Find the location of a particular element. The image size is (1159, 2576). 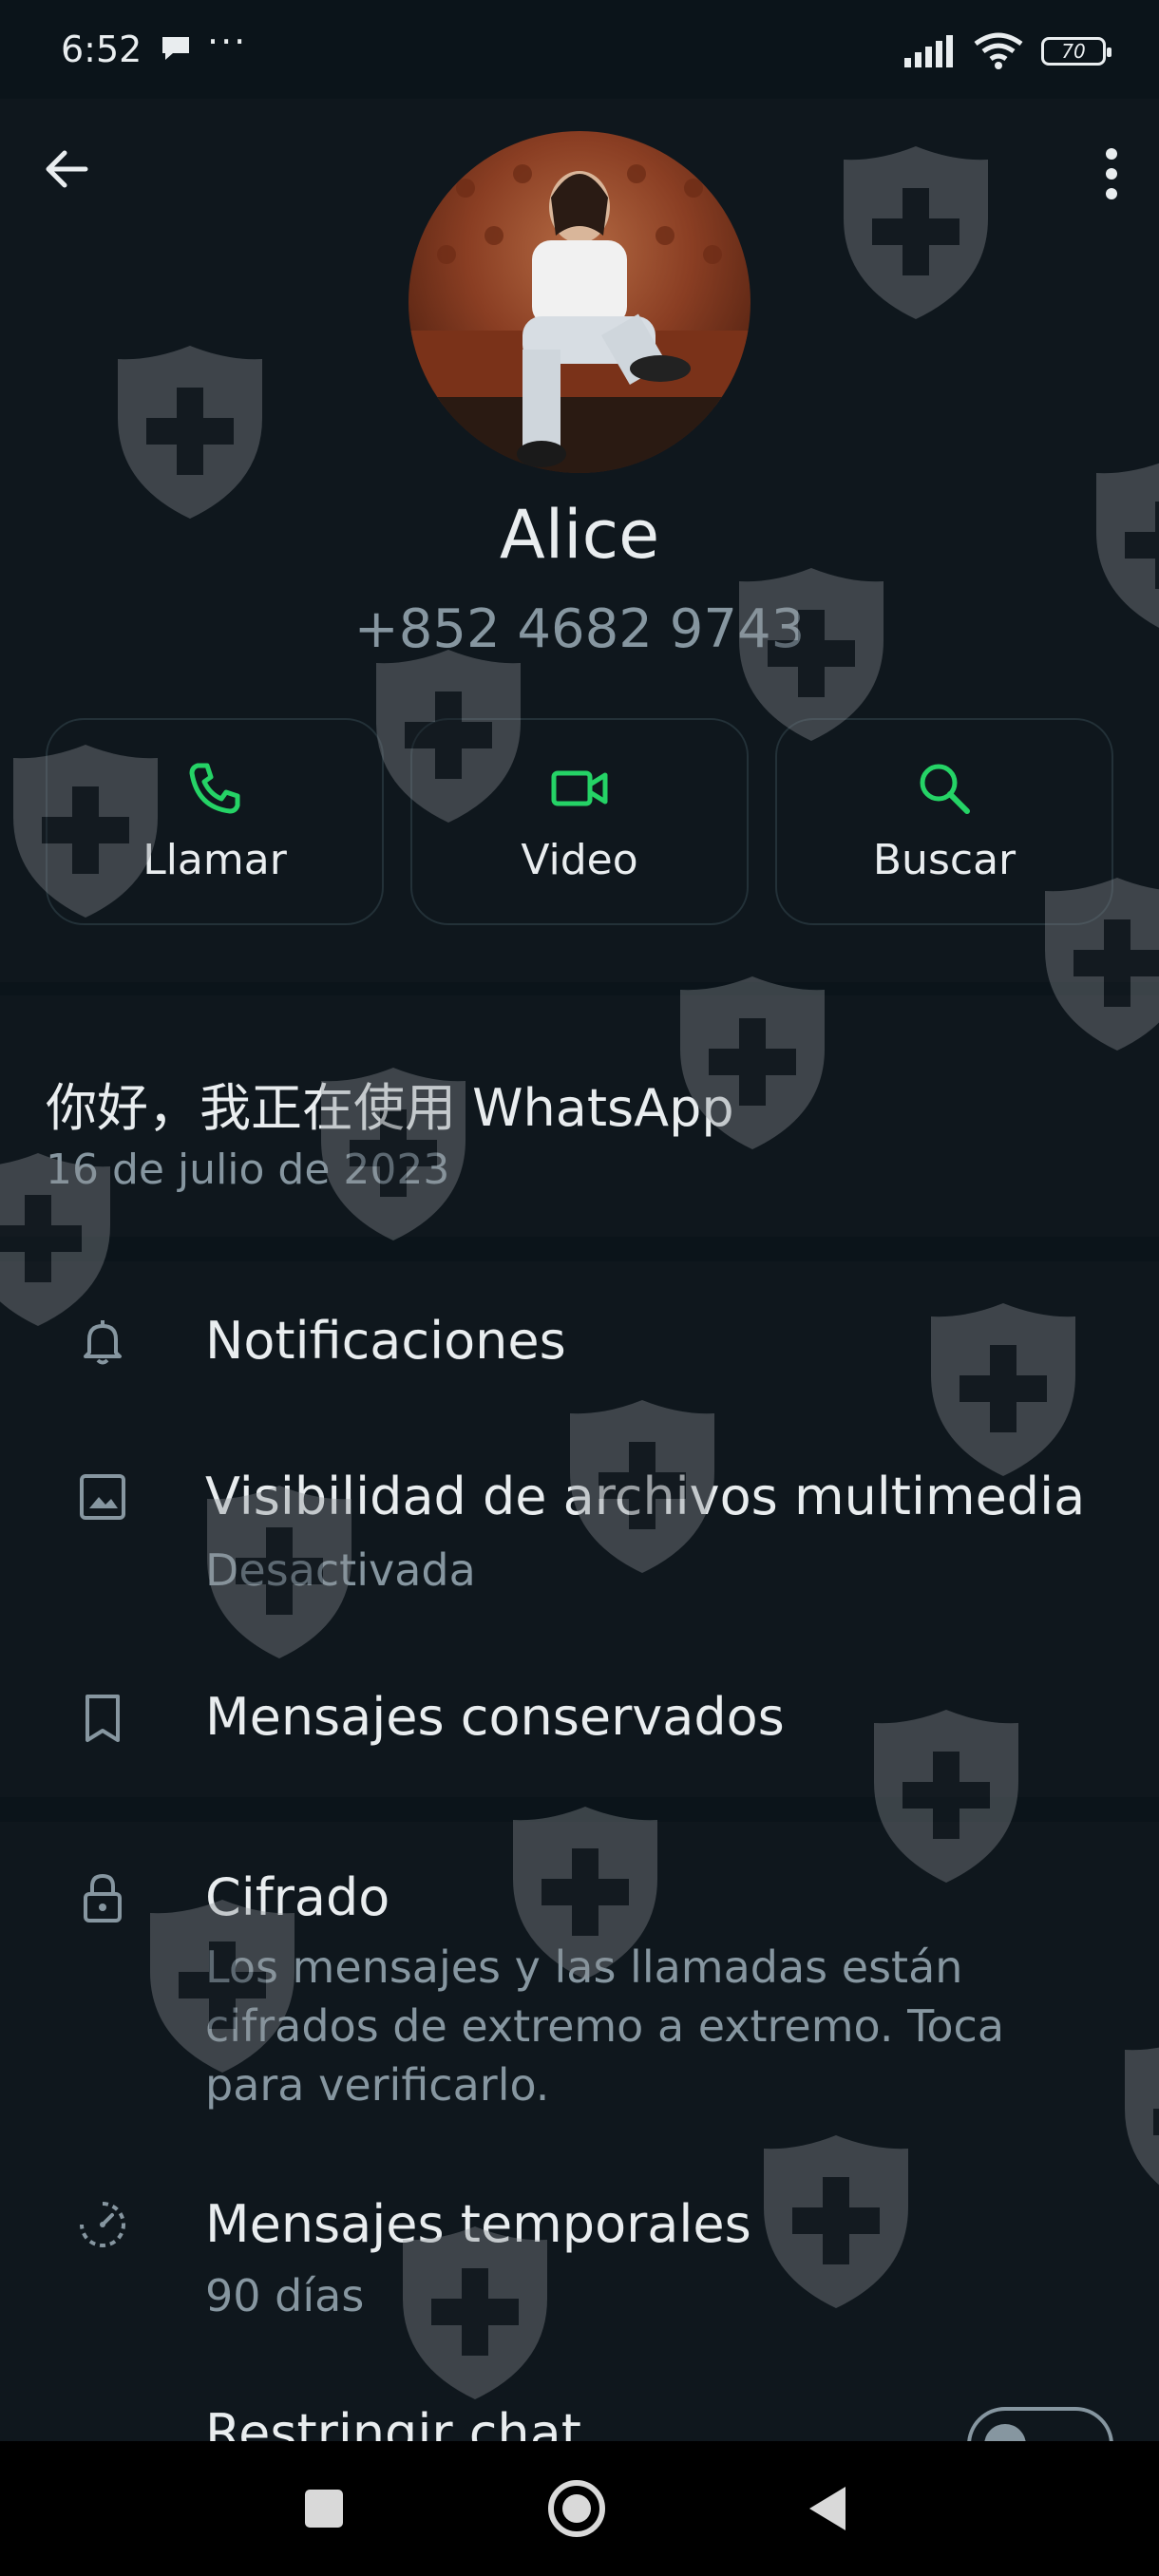

call-button: Llamar is located at coordinates (215, 821).